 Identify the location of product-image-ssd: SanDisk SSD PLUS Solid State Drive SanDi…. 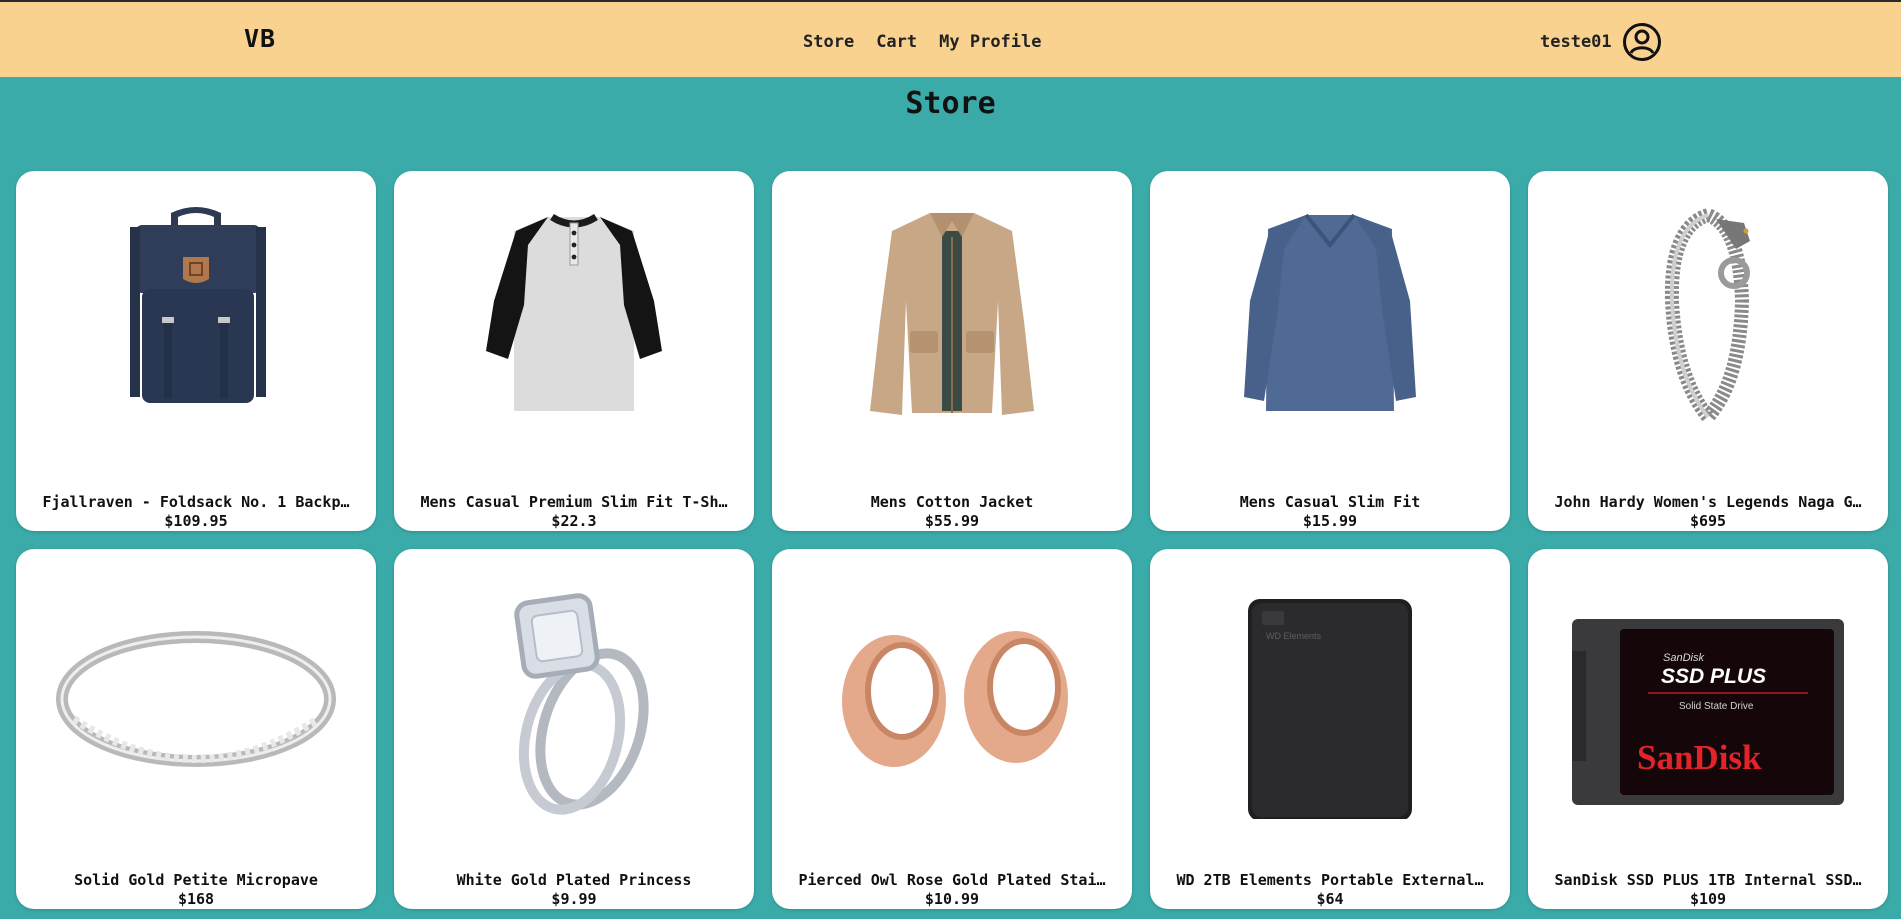
(1708, 699).